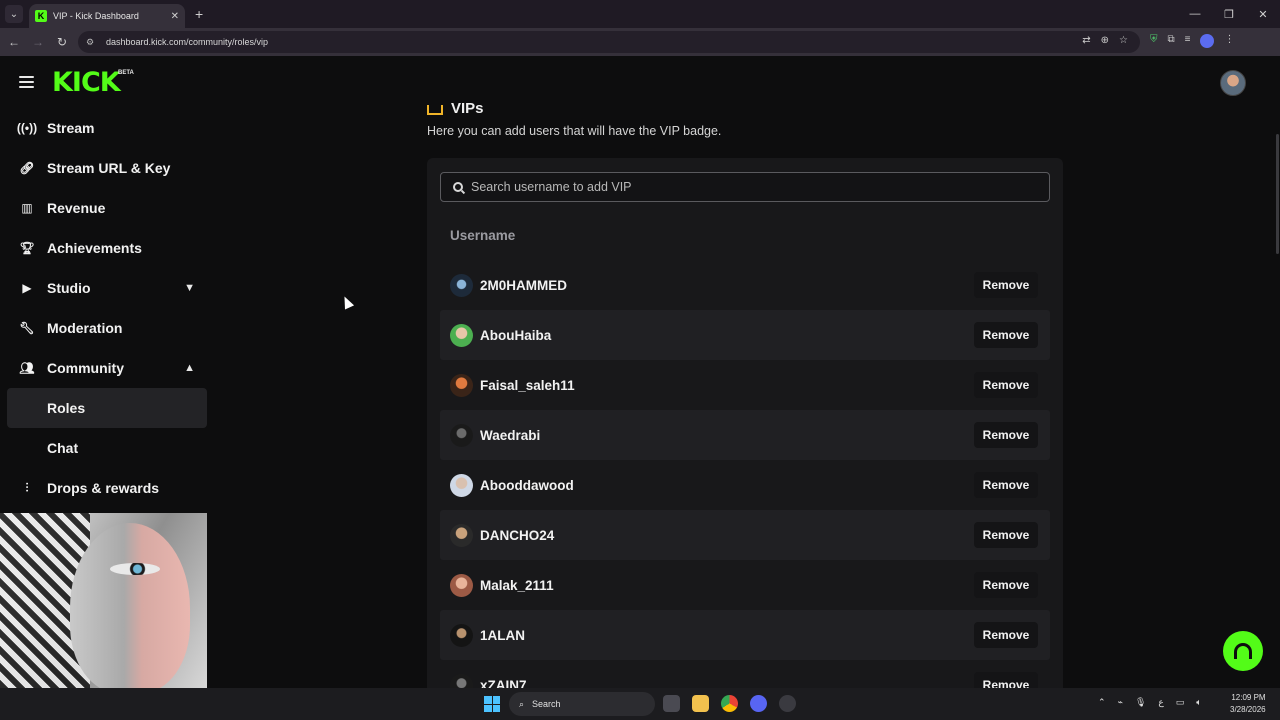 This screenshot has width=1280, height=720. Describe the element at coordinates (527, 485) in the screenshot. I see `vip-username: Abooddawood` at that location.